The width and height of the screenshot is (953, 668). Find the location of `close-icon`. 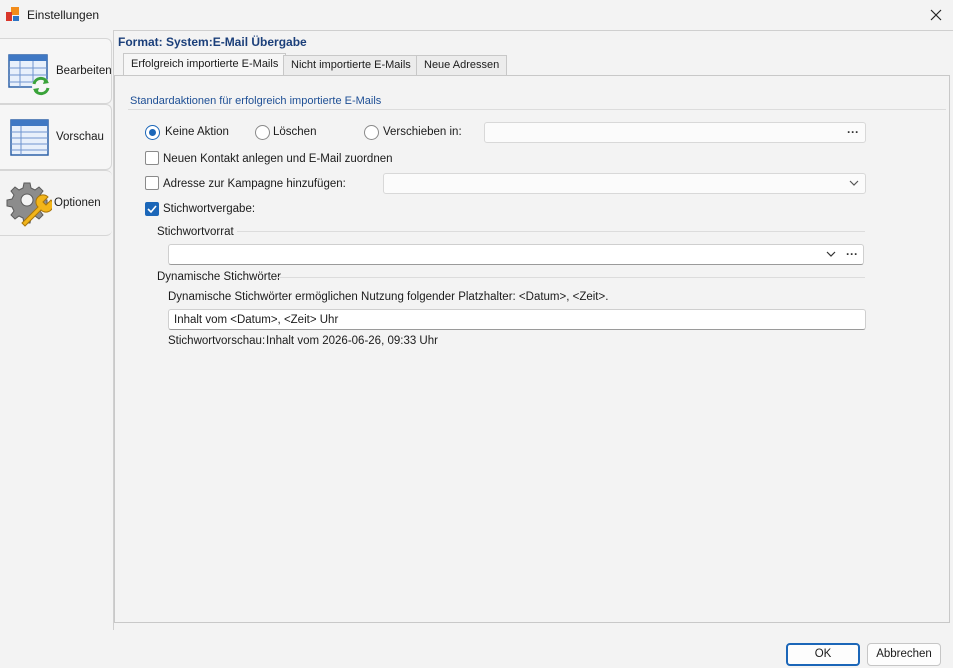

close-icon is located at coordinates (935, 15).